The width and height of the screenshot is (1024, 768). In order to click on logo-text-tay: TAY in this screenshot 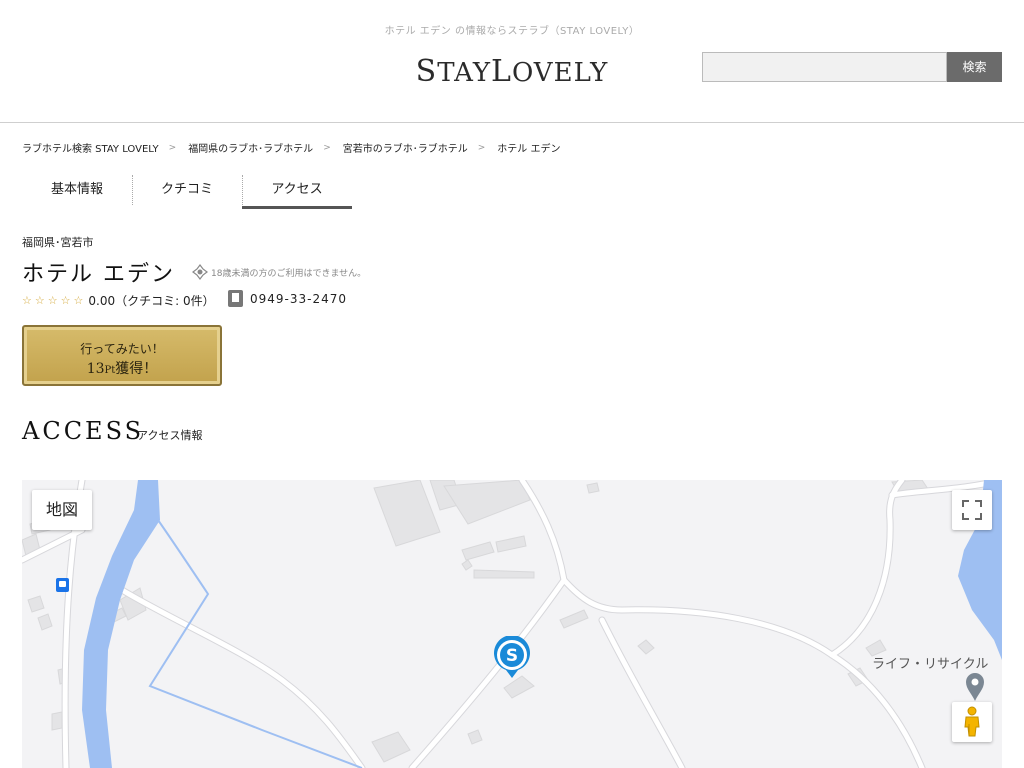, I will do `click(464, 73)`.